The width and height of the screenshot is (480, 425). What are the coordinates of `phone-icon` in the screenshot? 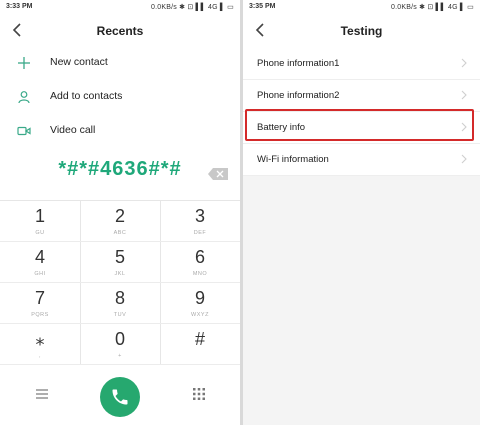 It's located at (120, 397).